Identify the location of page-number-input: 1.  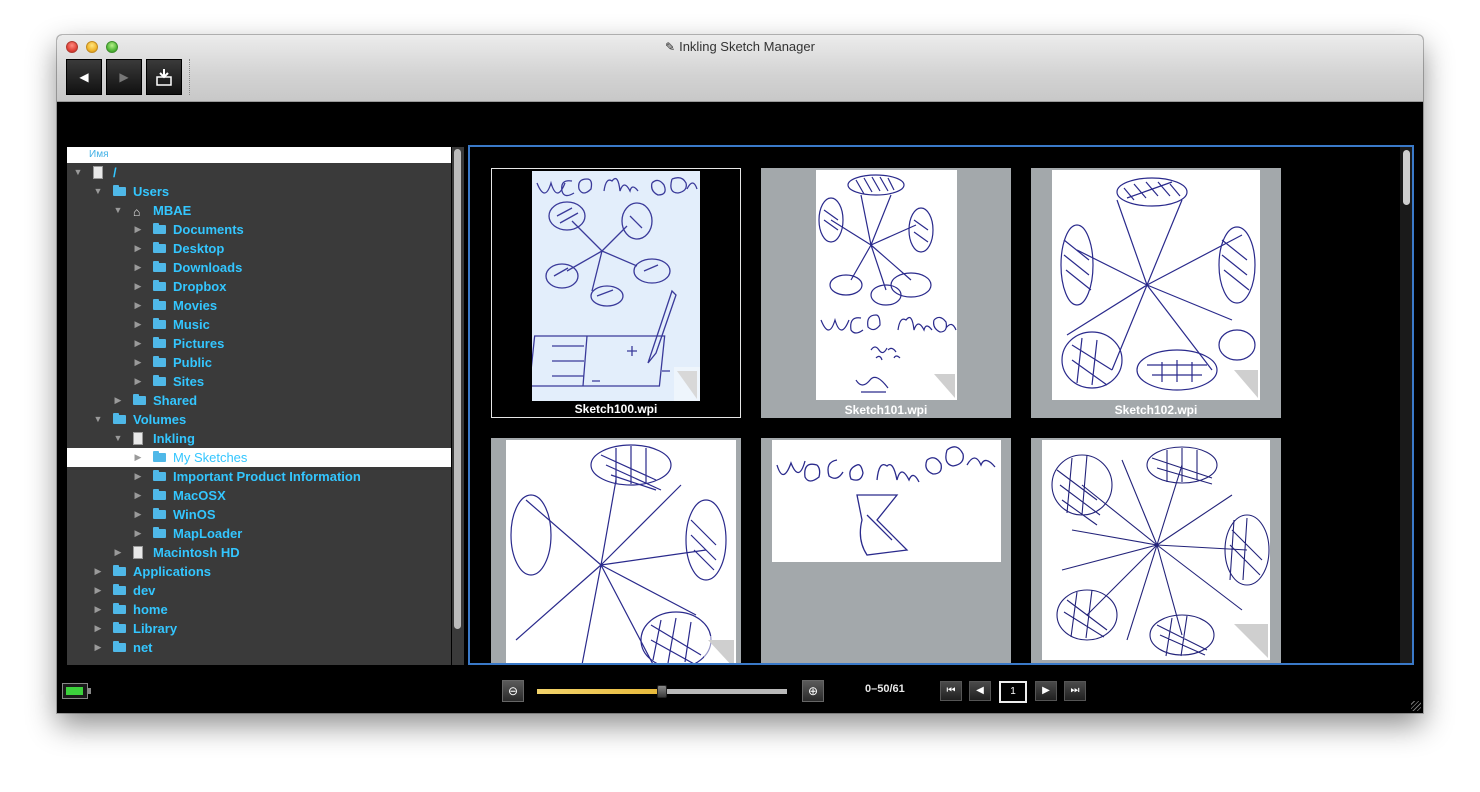
(1013, 692).